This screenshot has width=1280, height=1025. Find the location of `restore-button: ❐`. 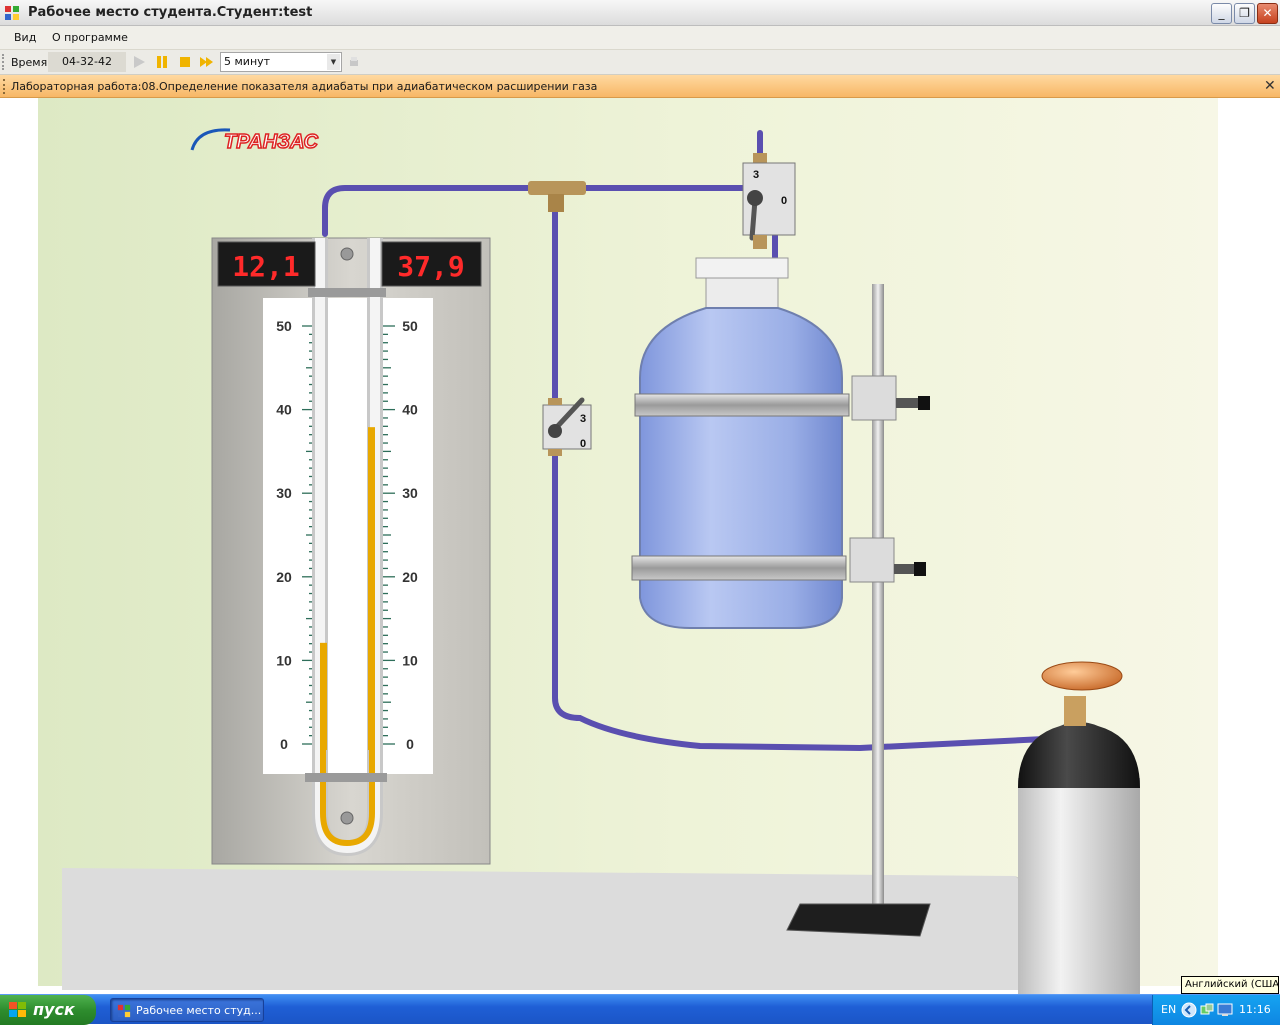

restore-button: ❐ is located at coordinates (1244, 13).